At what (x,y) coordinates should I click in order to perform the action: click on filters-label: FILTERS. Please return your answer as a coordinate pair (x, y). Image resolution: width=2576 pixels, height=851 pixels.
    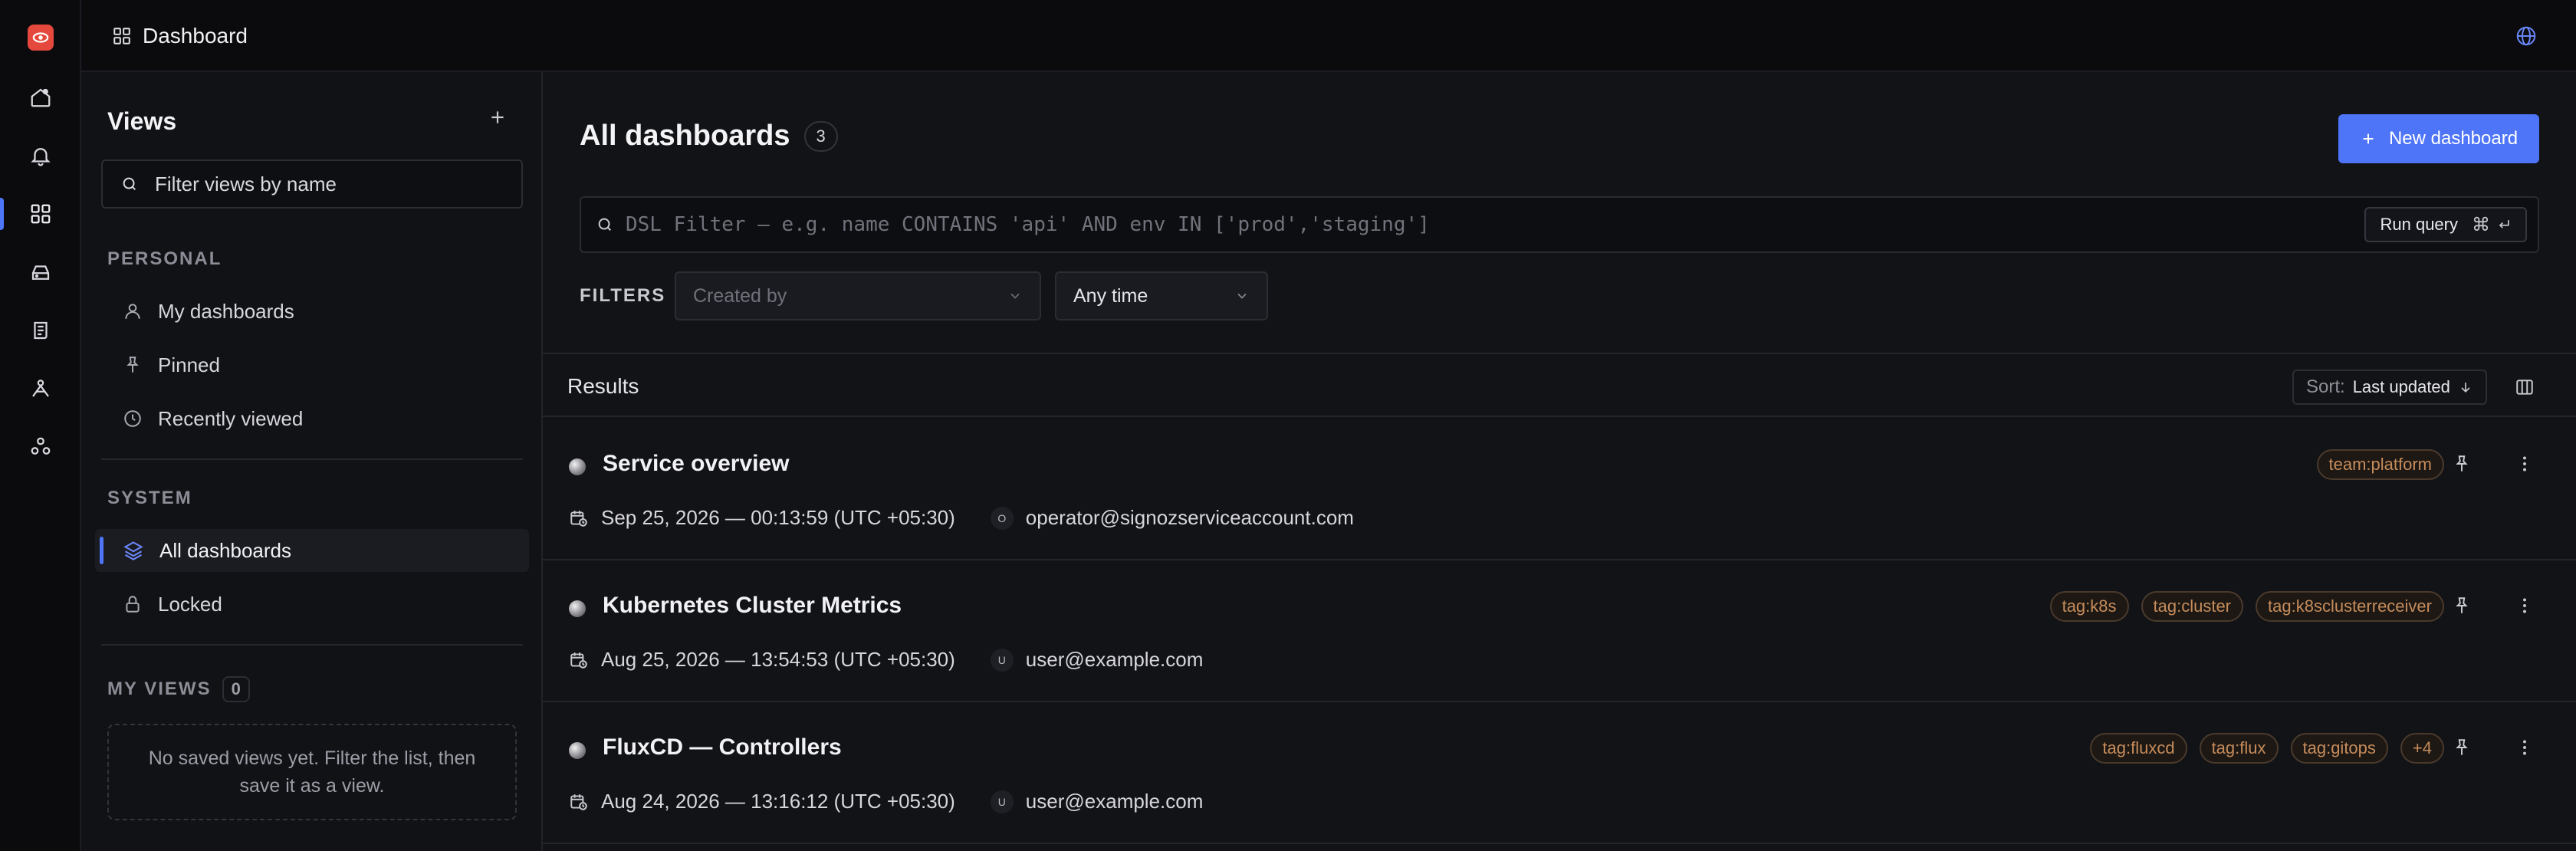
    Looking at the image, I should click on (623, 296).